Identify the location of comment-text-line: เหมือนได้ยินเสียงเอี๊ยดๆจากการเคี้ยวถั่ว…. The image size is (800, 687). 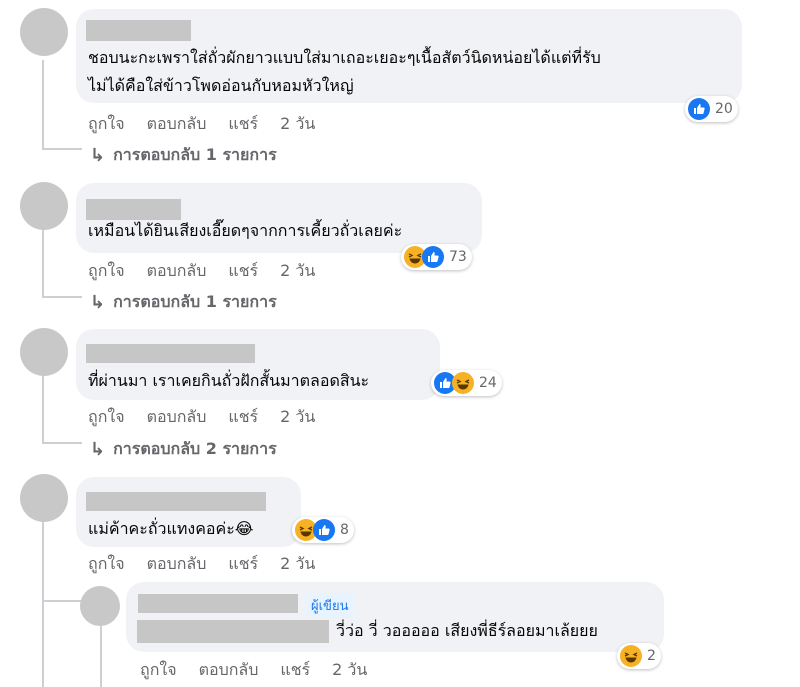
(245, 230).